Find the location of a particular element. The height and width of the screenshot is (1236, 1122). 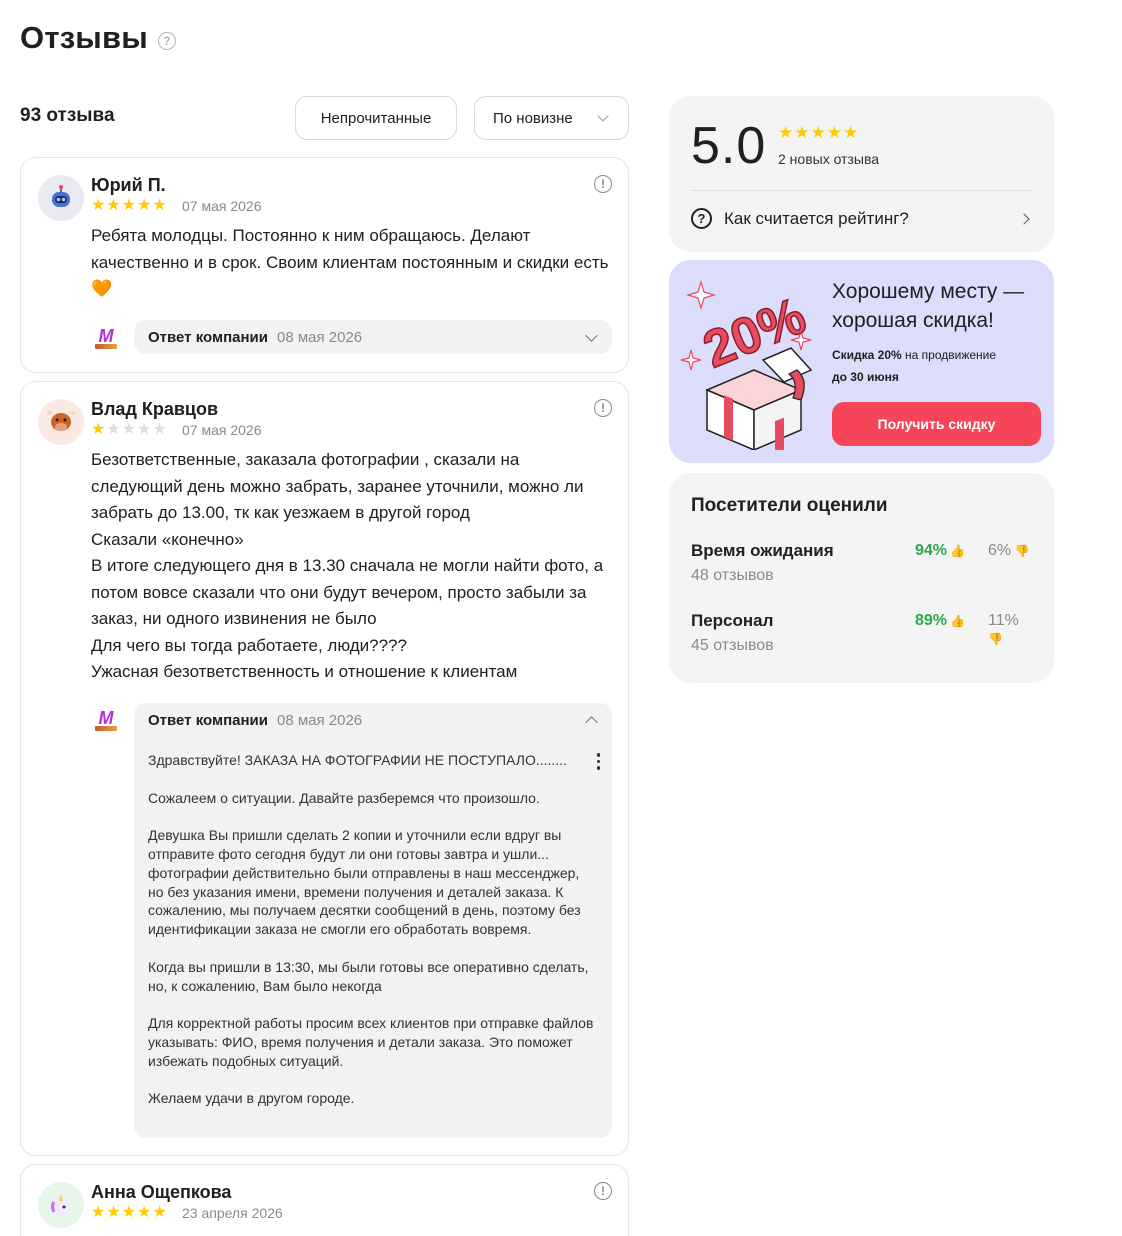

help-icon: ? is located at coordinates (166, 41).